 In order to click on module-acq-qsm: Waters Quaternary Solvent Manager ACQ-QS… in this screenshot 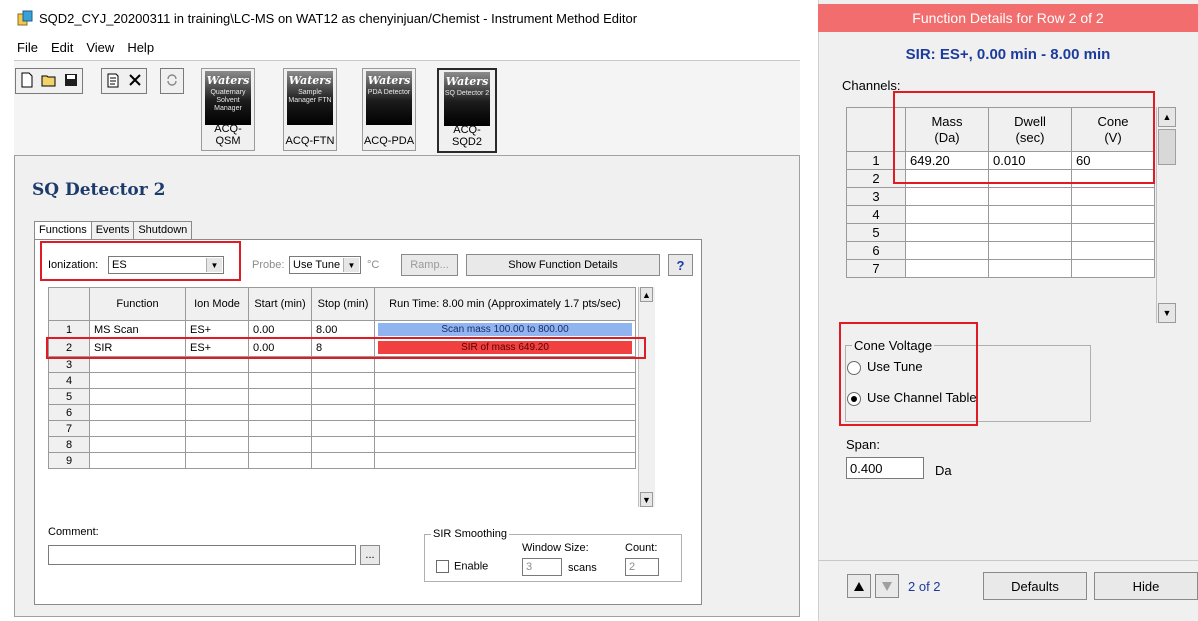, I will do `click(228, 109)`.